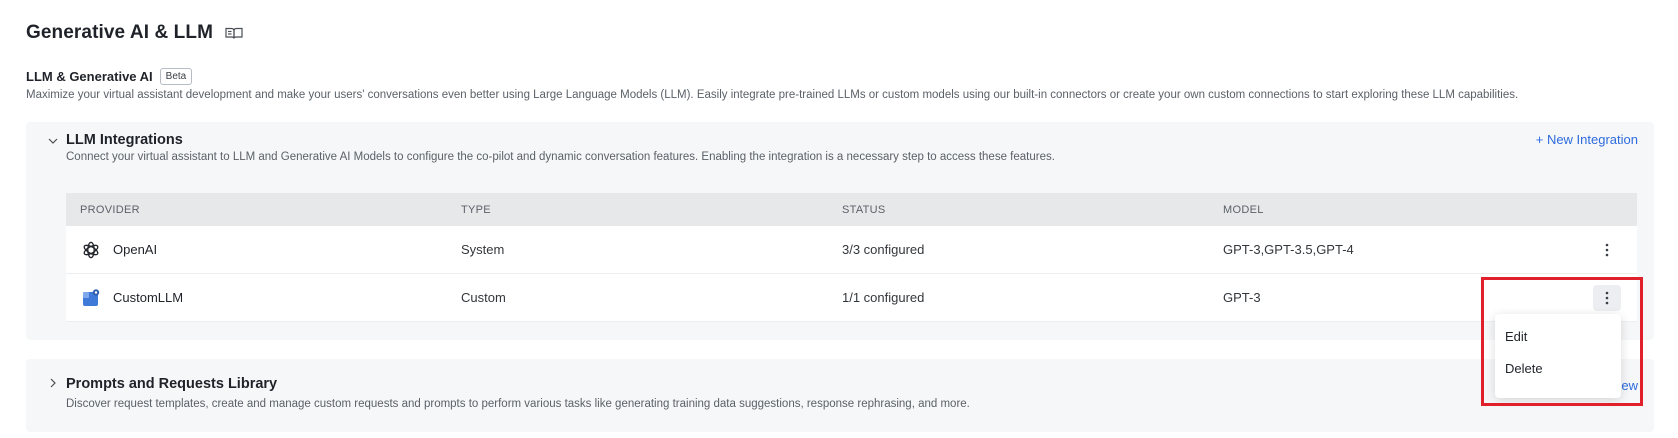  Describe the element at coordinates (1242, 297) in the screenshot. I see `model-cell: GPT-3` at that location.